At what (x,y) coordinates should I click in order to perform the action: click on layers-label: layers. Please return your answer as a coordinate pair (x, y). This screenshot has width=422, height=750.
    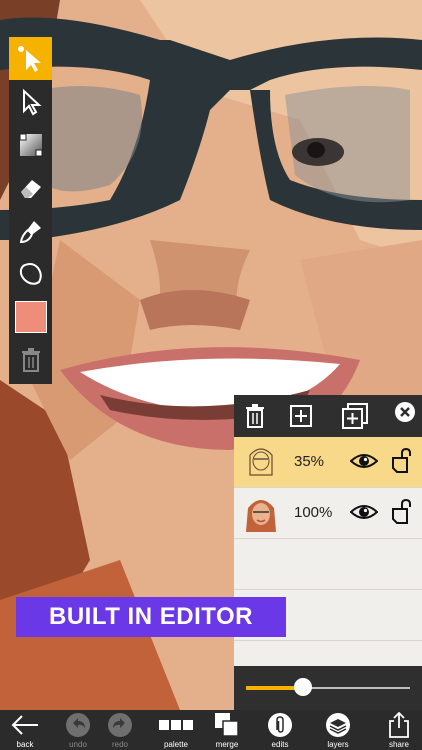
    Looking at the image, I should click on (338, 744).